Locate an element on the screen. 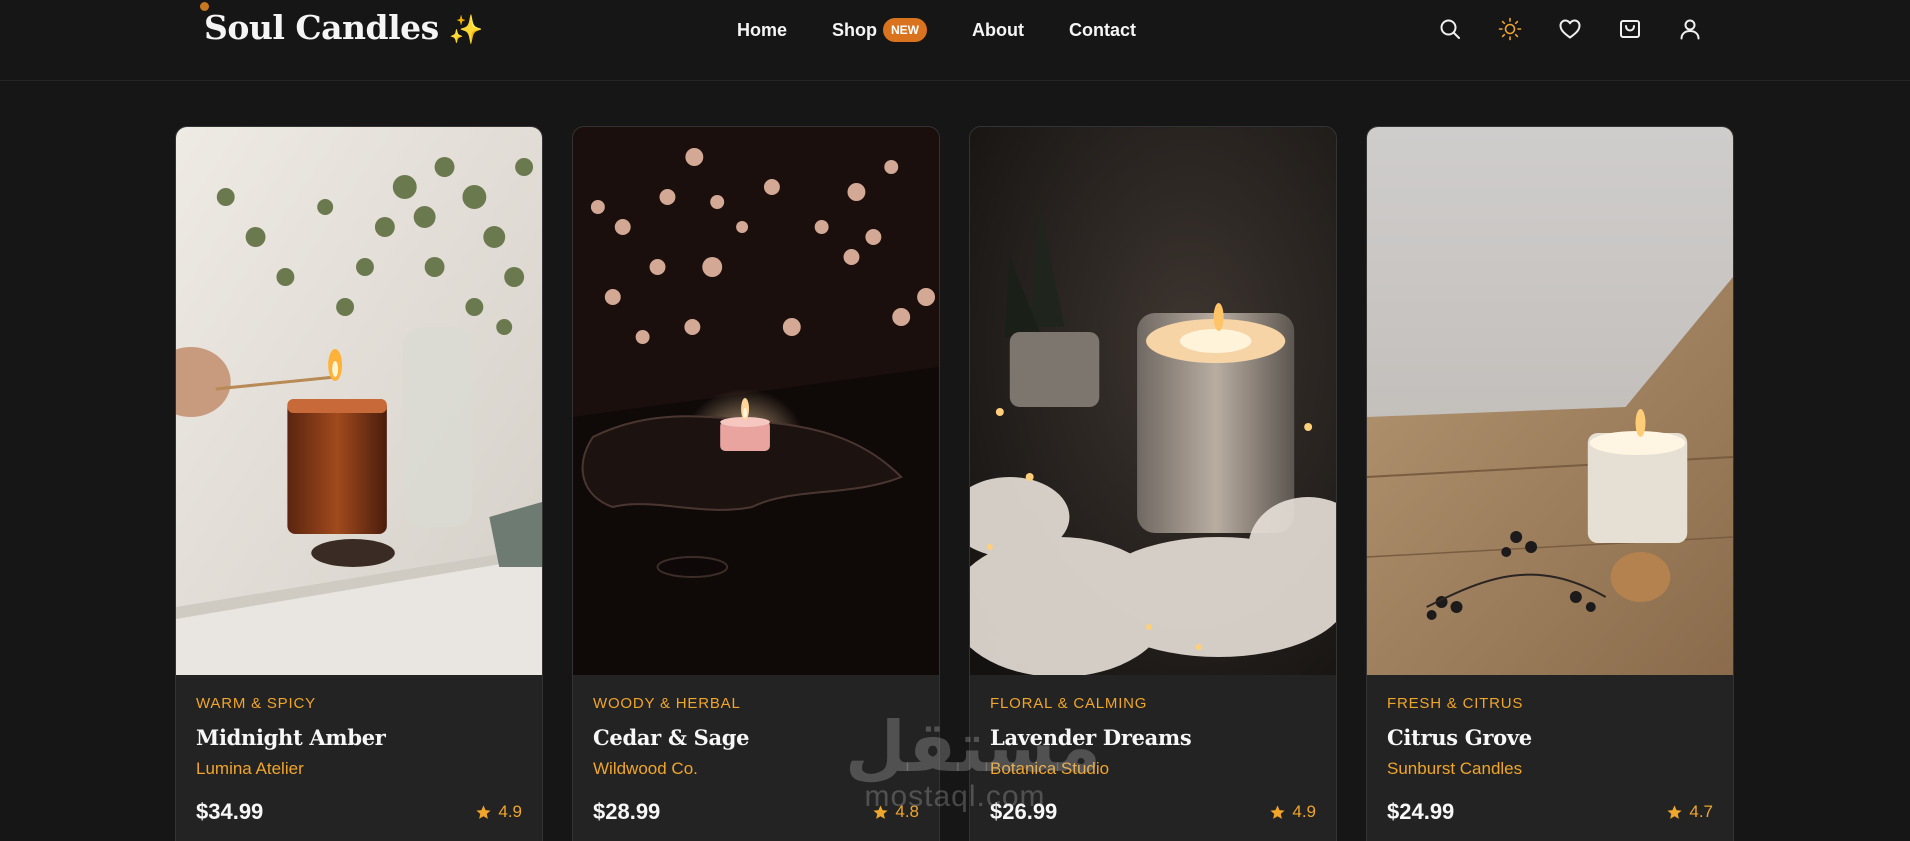 This screenshot has width=1910, height=841. rating-value: 4.8 is located at coordinates (907, 811).